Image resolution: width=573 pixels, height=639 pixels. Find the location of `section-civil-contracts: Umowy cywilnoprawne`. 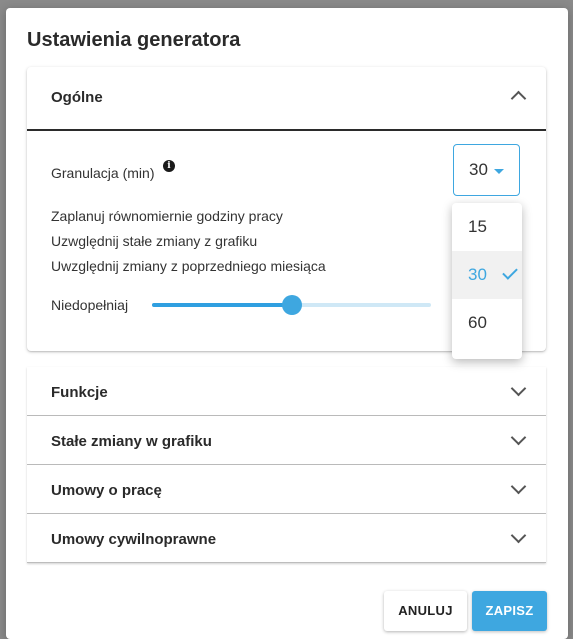

section-civil-contracts: Umowy cywilnoprawne is located at coordinates (286, 538).